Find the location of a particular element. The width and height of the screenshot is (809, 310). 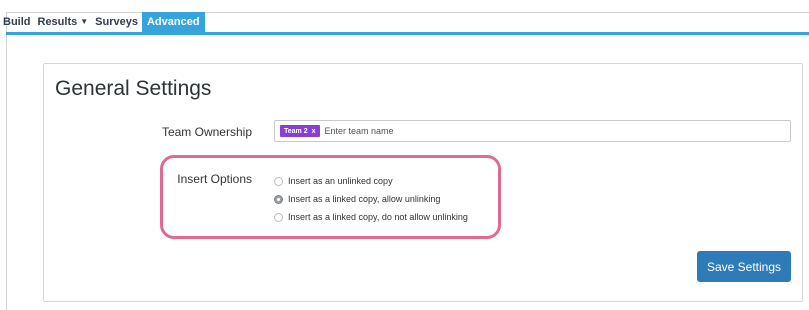

nav-tab-advanced: Advanced is located at coordinates (173, 22).